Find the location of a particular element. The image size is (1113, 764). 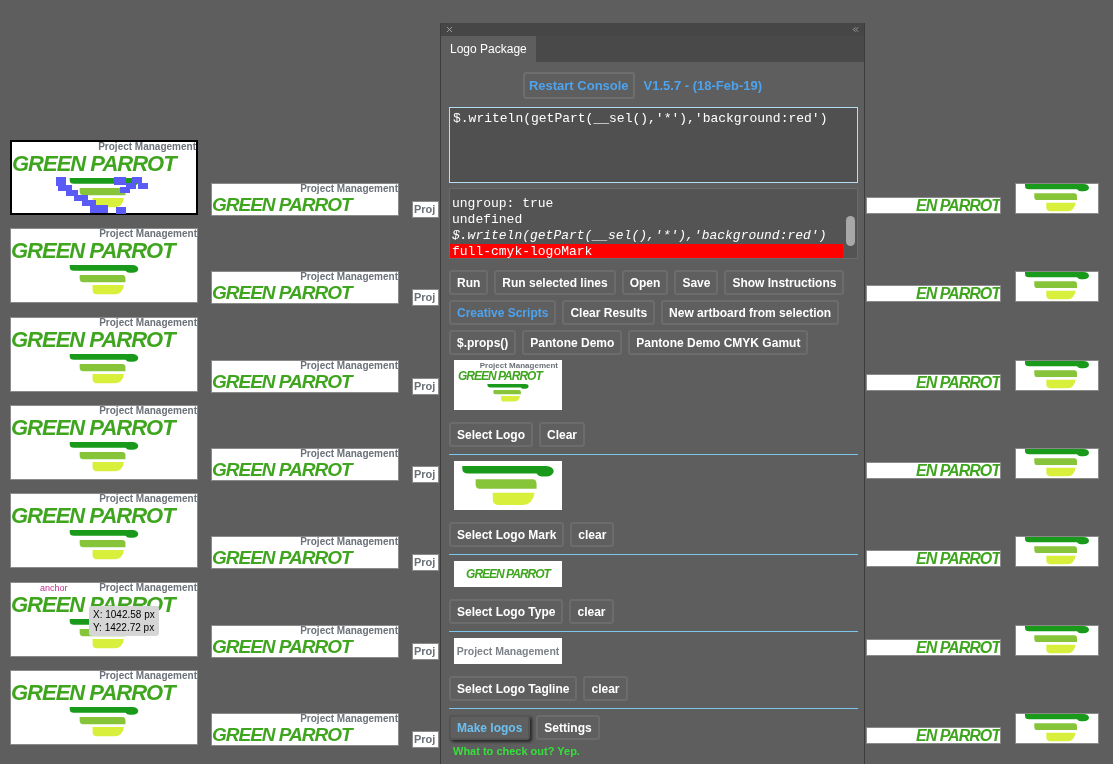

script-input: $.writeln(getPart(__sel(),'*'),'background:red') is located at coordinates (653, 145).